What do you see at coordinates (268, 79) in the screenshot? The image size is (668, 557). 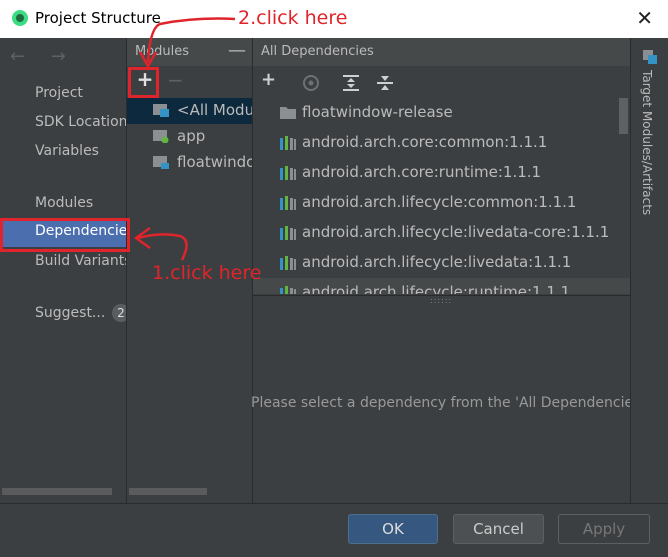 I see `add-dependency-button: +` at bounding box center [268, 79].